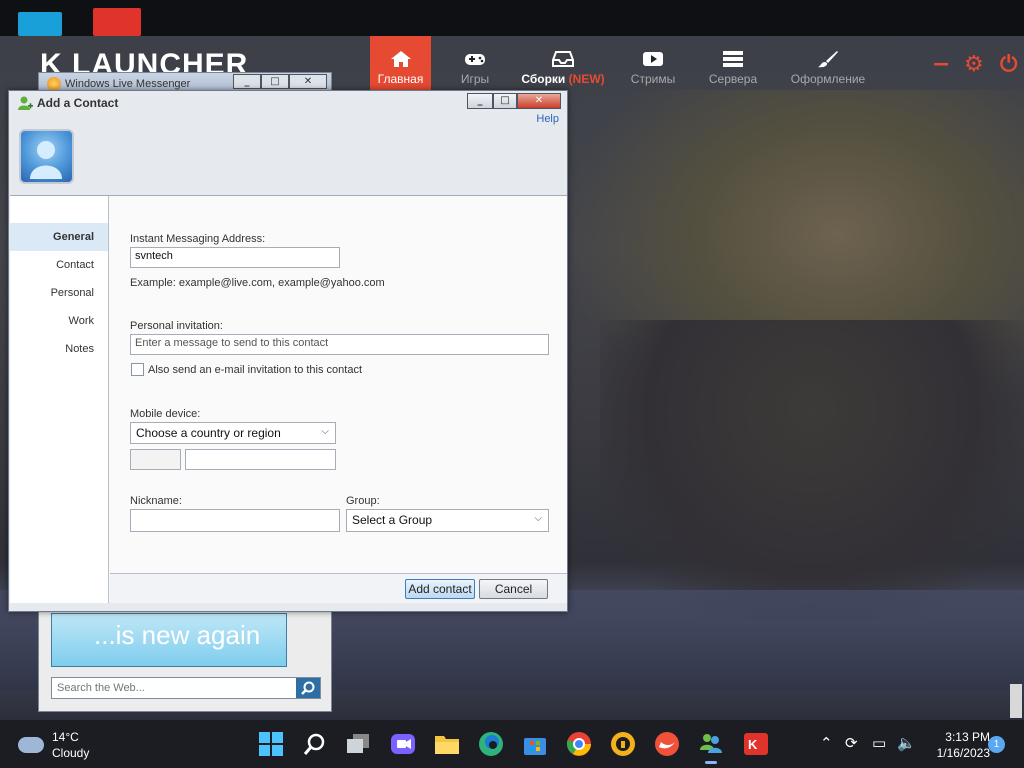 Image resolution: width=1024 pixels, height=768 pixels. I want to click on web-search-box, so click(186, 688).